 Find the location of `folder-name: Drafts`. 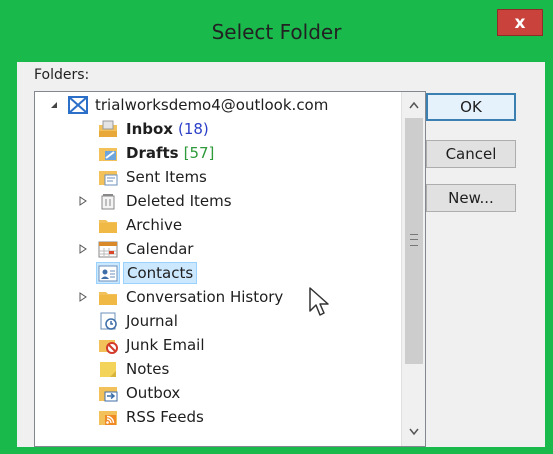

folder-name: Drafts is located at coordinates (152, 153).